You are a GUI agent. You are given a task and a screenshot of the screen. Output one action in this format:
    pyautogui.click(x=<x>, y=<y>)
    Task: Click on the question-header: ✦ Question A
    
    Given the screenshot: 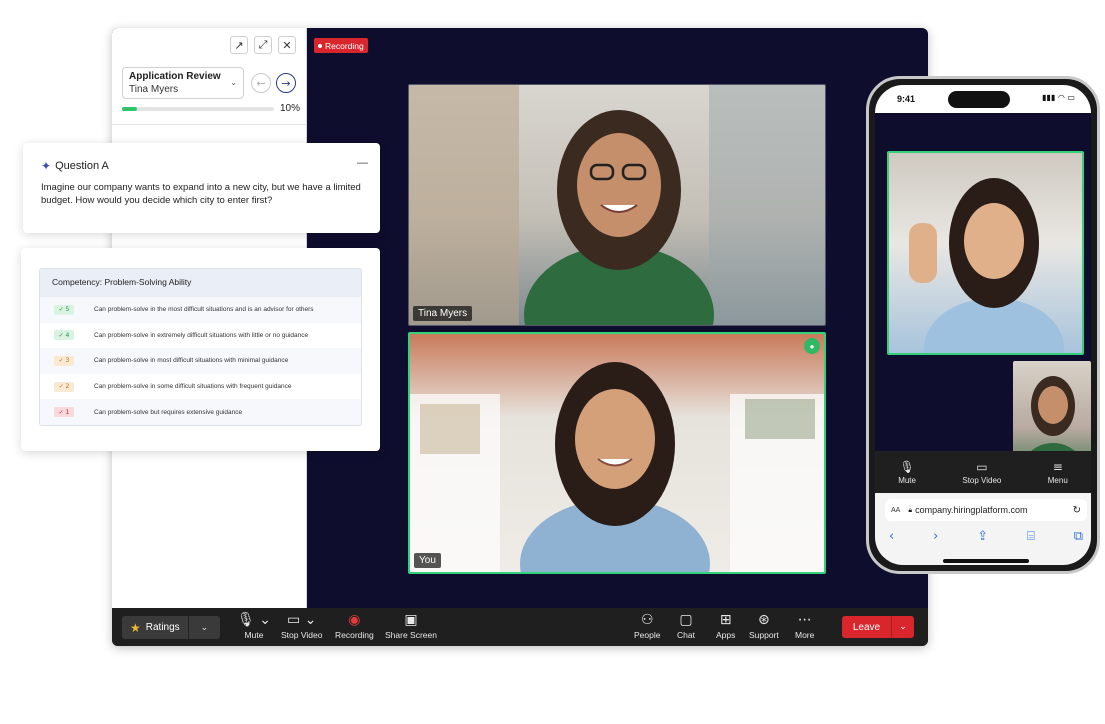 What is the action you would take?
    pyautogui.click(x=201, y=166)
    